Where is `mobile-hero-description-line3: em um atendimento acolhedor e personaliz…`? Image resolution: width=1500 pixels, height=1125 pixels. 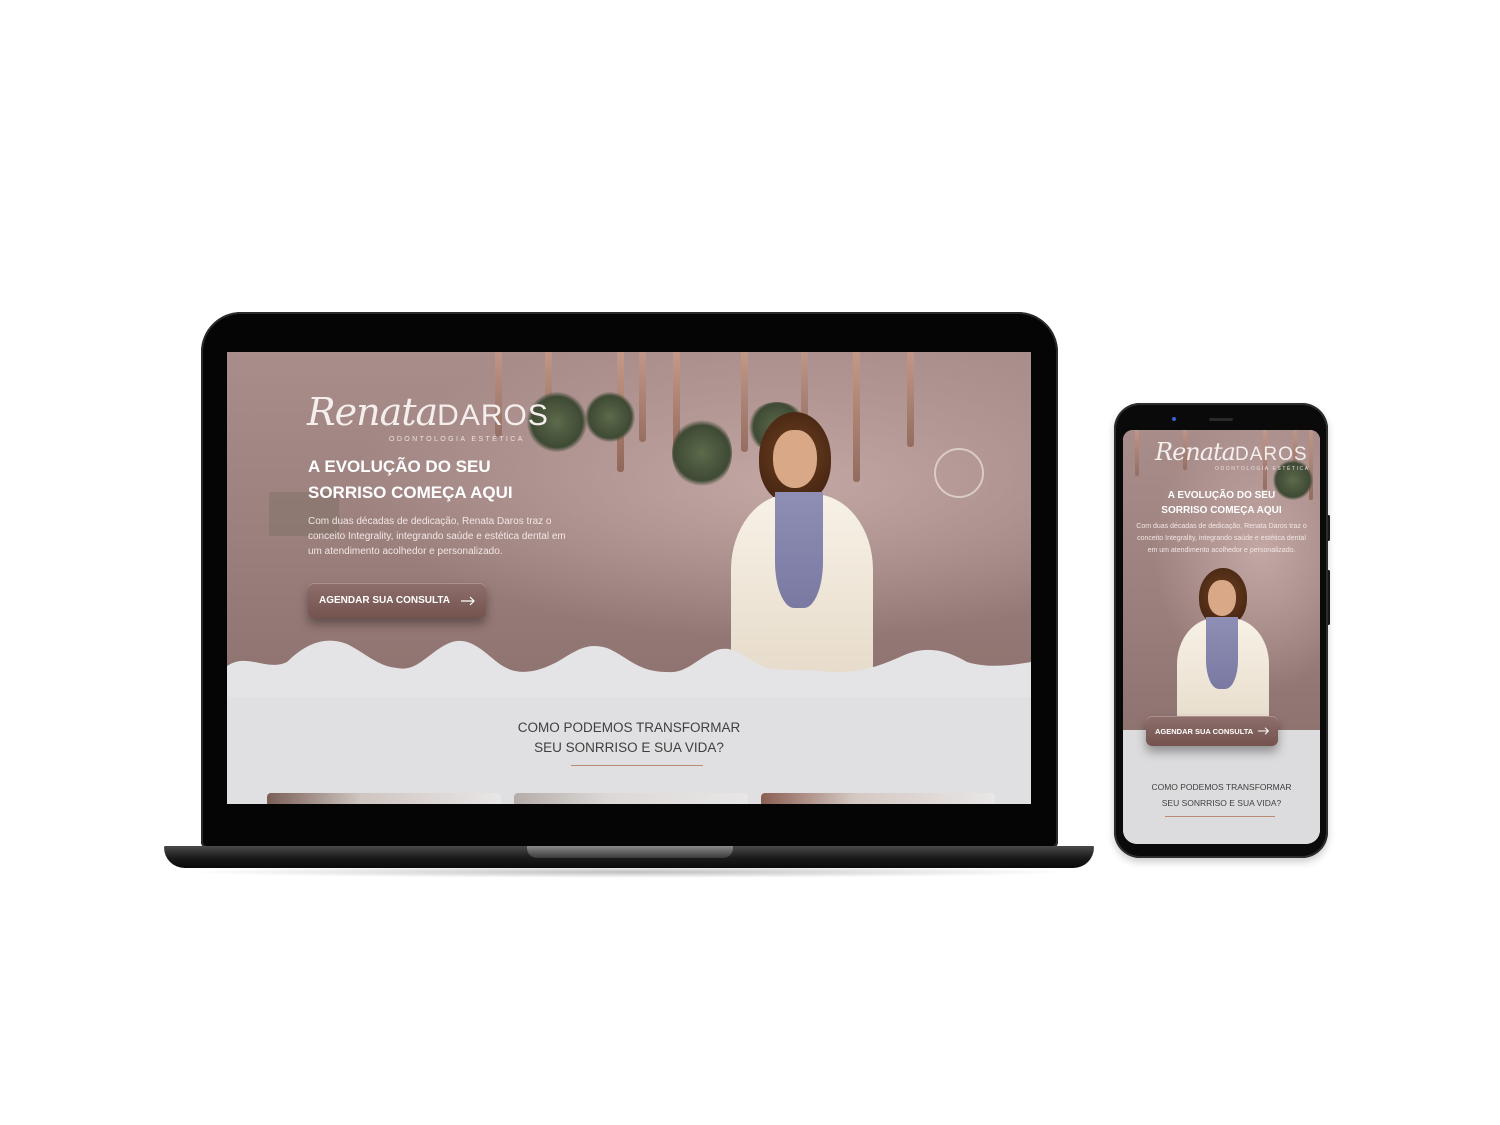 mobile-hero-description-line3: em um atendimento acolhedor e personaliz… is located at coordinates (1221, 550).